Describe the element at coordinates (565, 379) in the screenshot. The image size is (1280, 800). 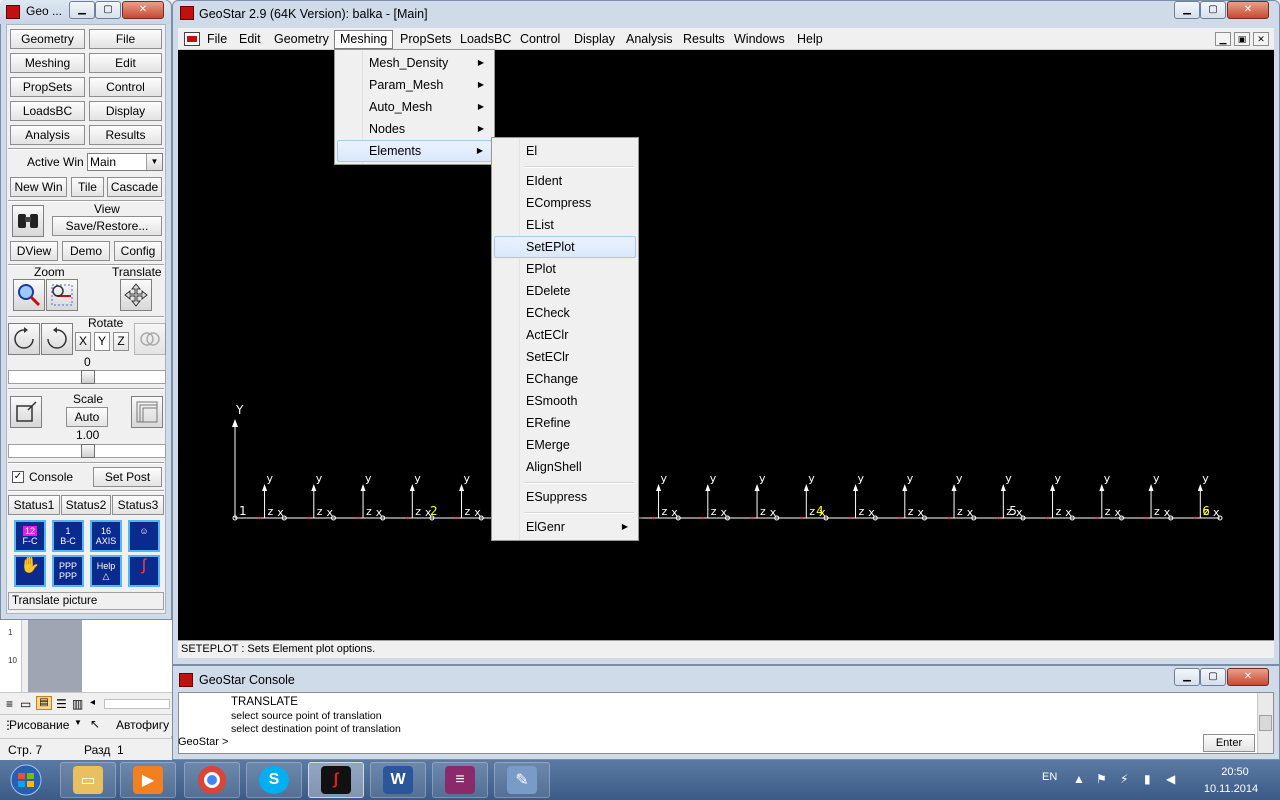
I see `menu-item-echange: EChange` at that location.